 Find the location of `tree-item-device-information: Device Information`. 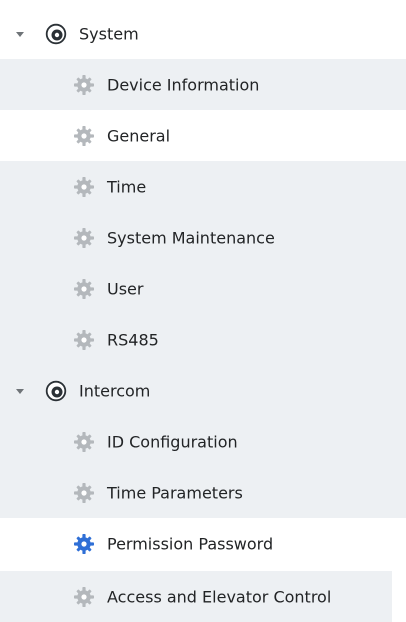

tree-item-device-information: Device Information is located at coordinates (203, 84).